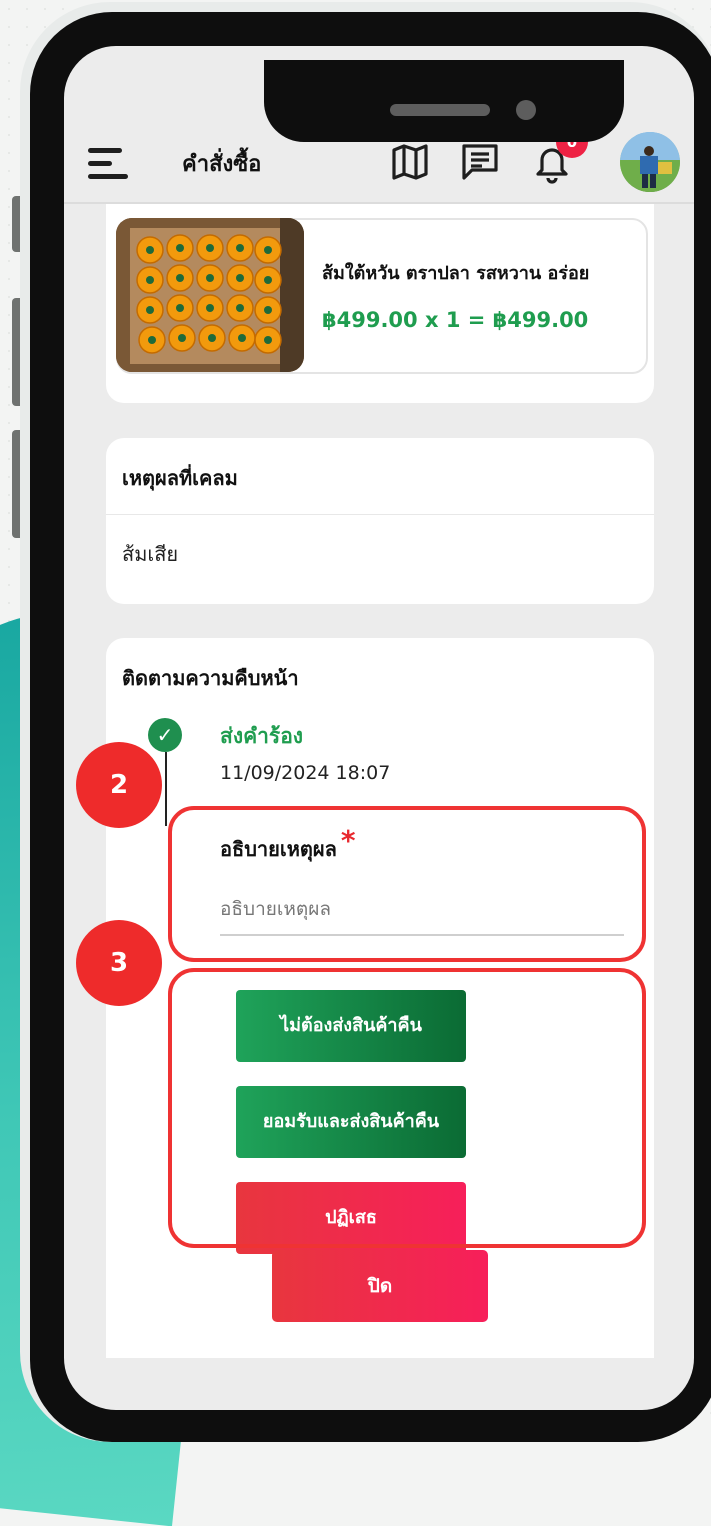 The image size is (711, 1526). I want to click on step-timestamp: 11/09/2024 18:07, so click(305, 773).